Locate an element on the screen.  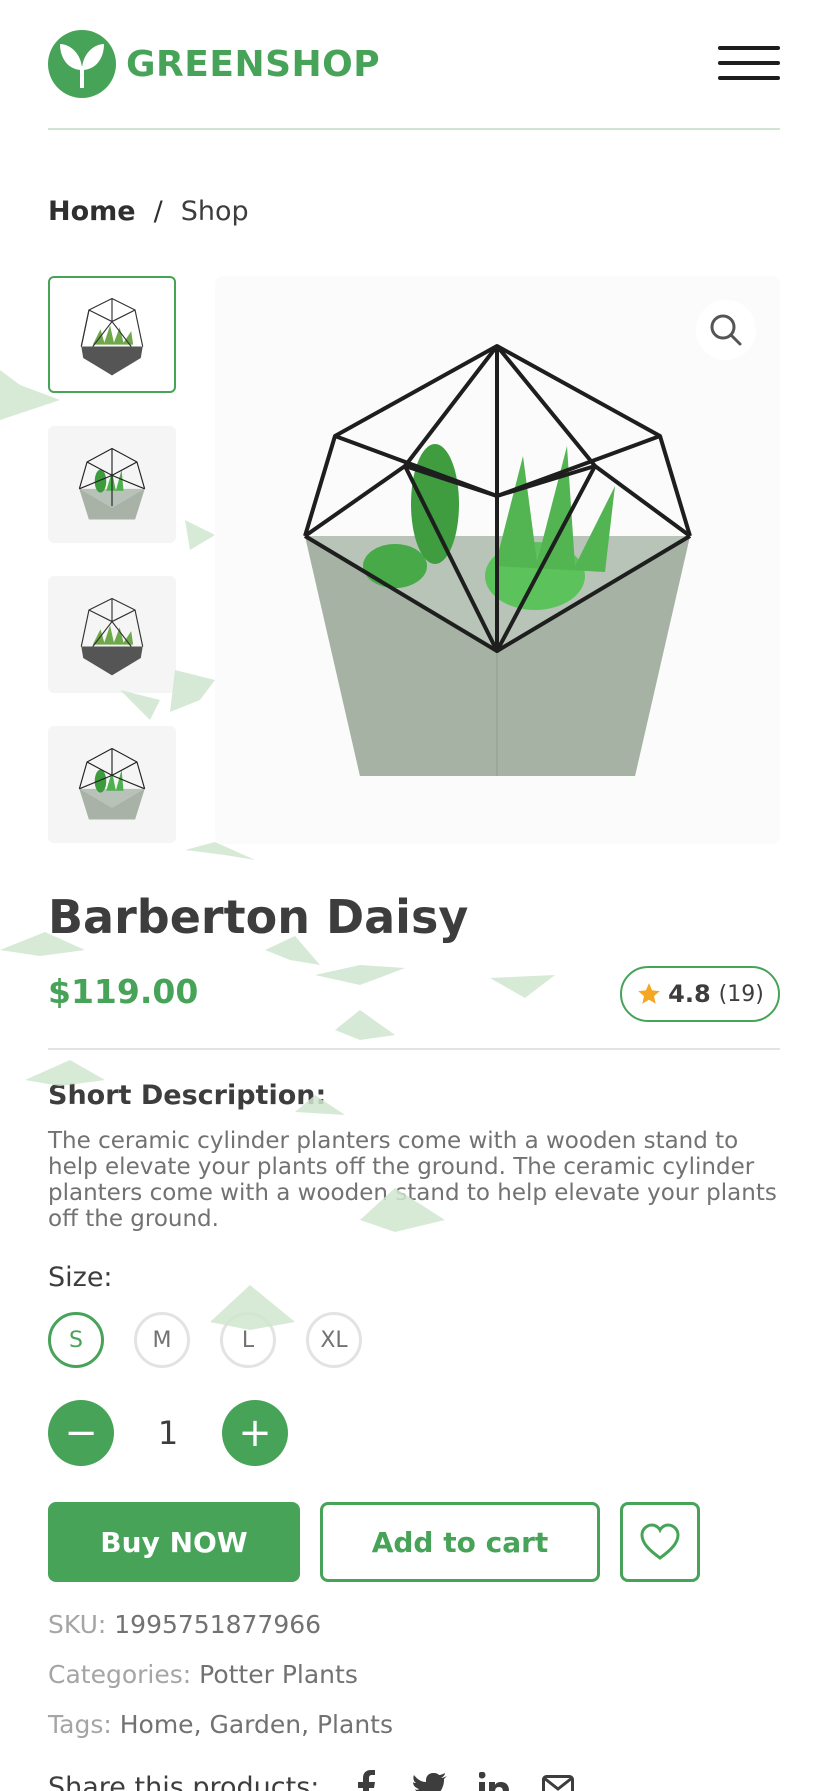
quantity-stepper: − 1 + is located at coordinates (168, 1433).